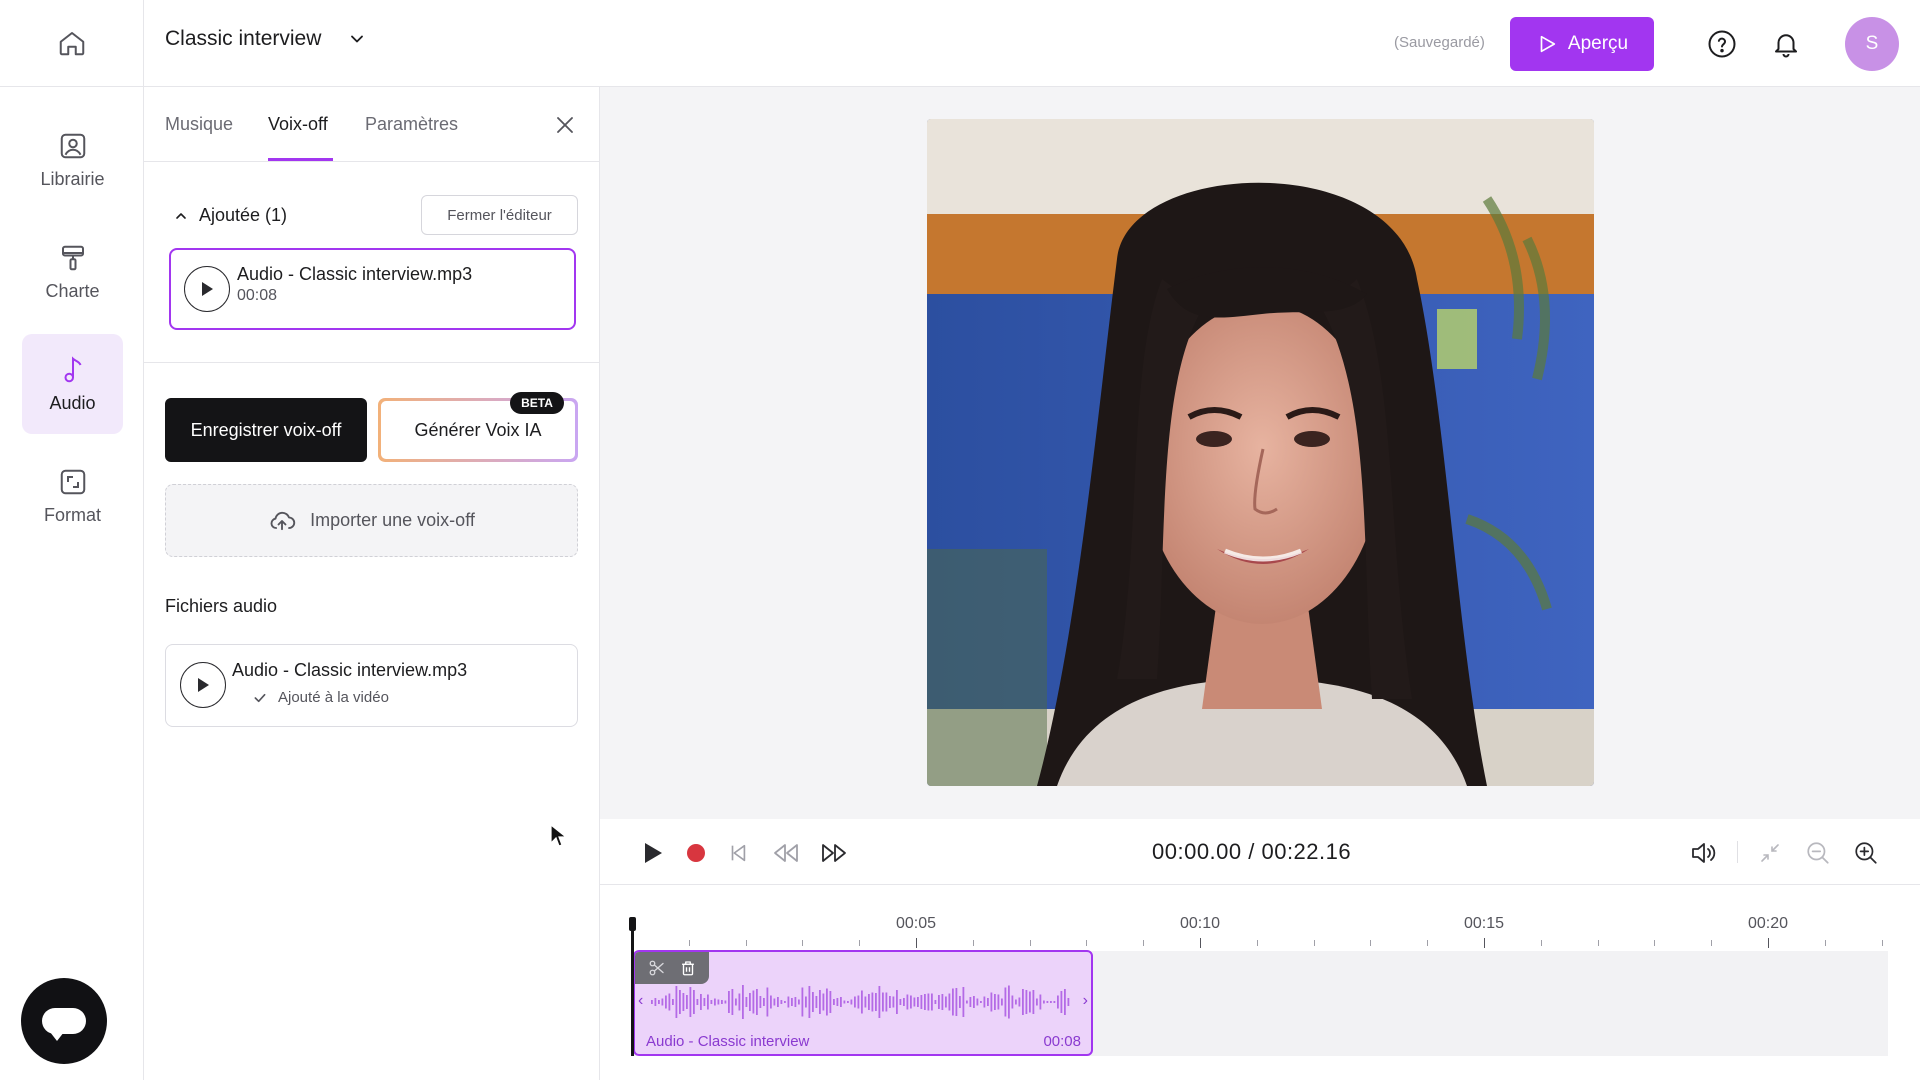 This screenshot has width=1920, height=1080. I want to click on record-button, so click(696, 853).